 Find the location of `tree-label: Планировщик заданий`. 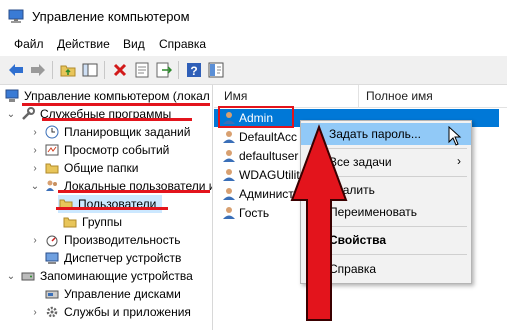

tree-label: Планировщик заданий is located at coordinates (127, 132).